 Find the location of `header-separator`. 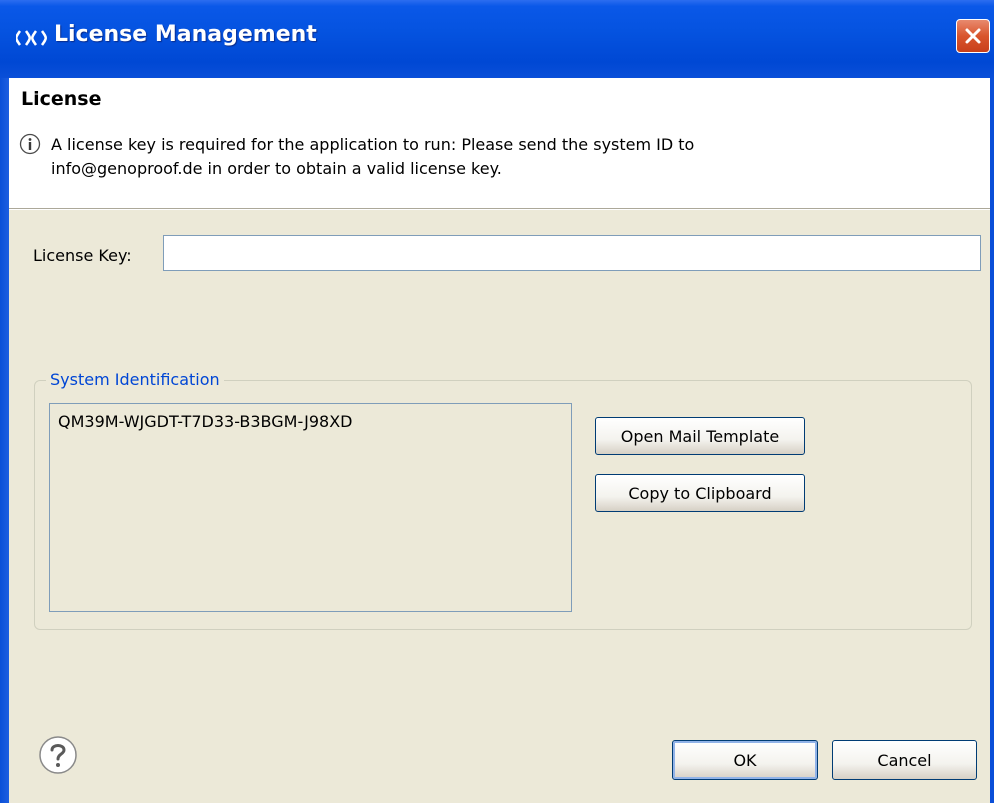

header-separator is located at coordinates (499, 209).